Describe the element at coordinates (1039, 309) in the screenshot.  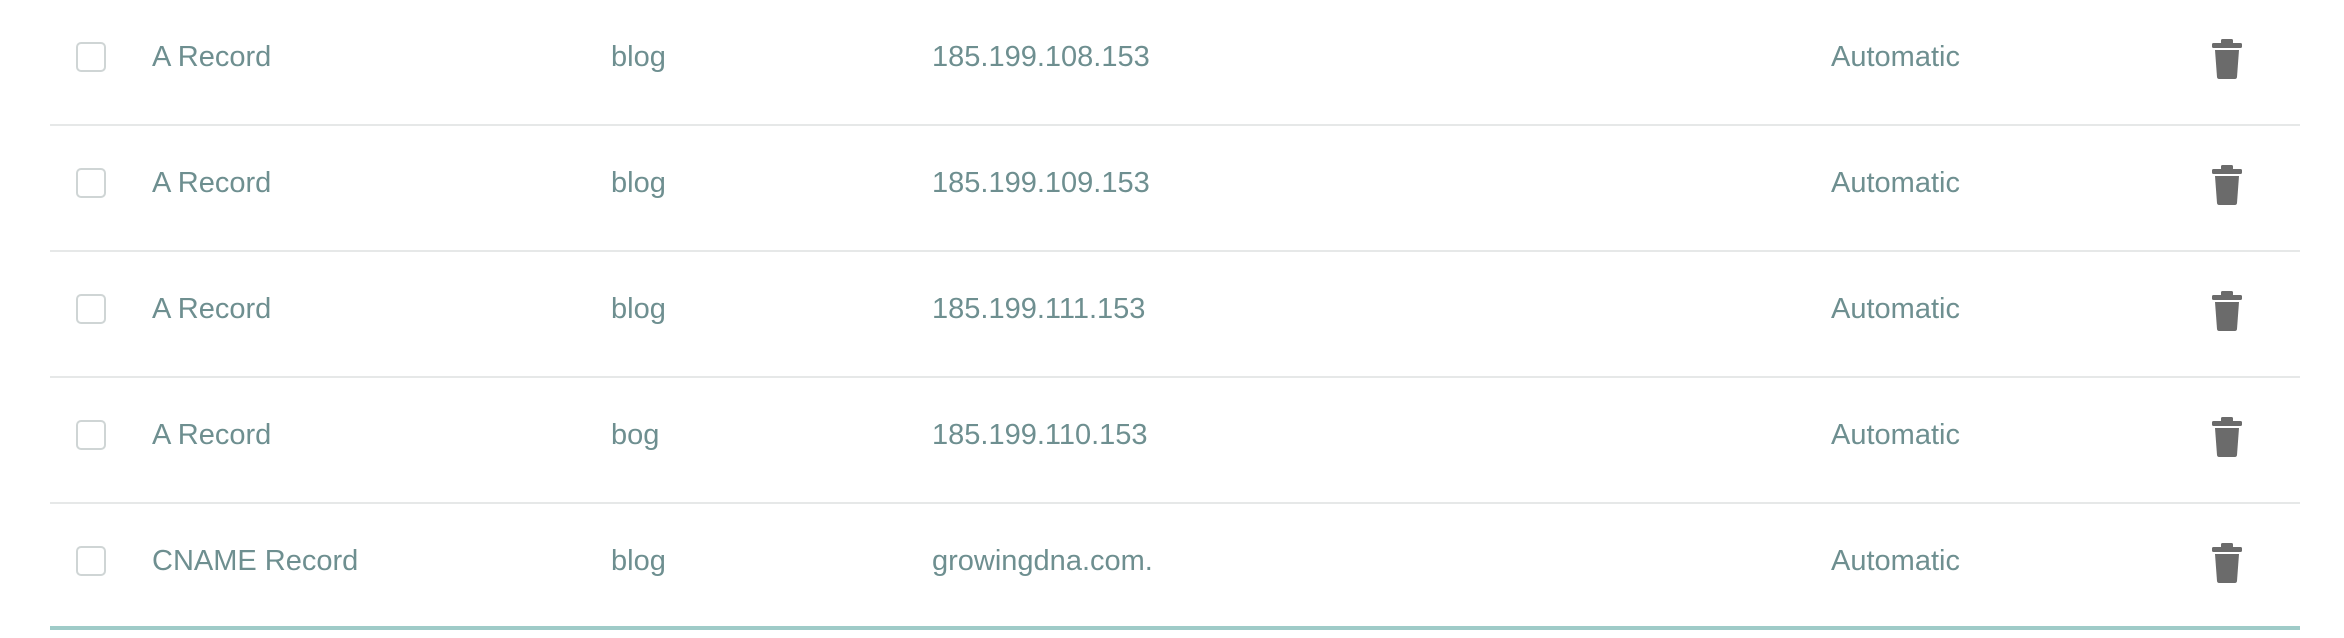
I see `record-value: 185.199.111.153` at that location.